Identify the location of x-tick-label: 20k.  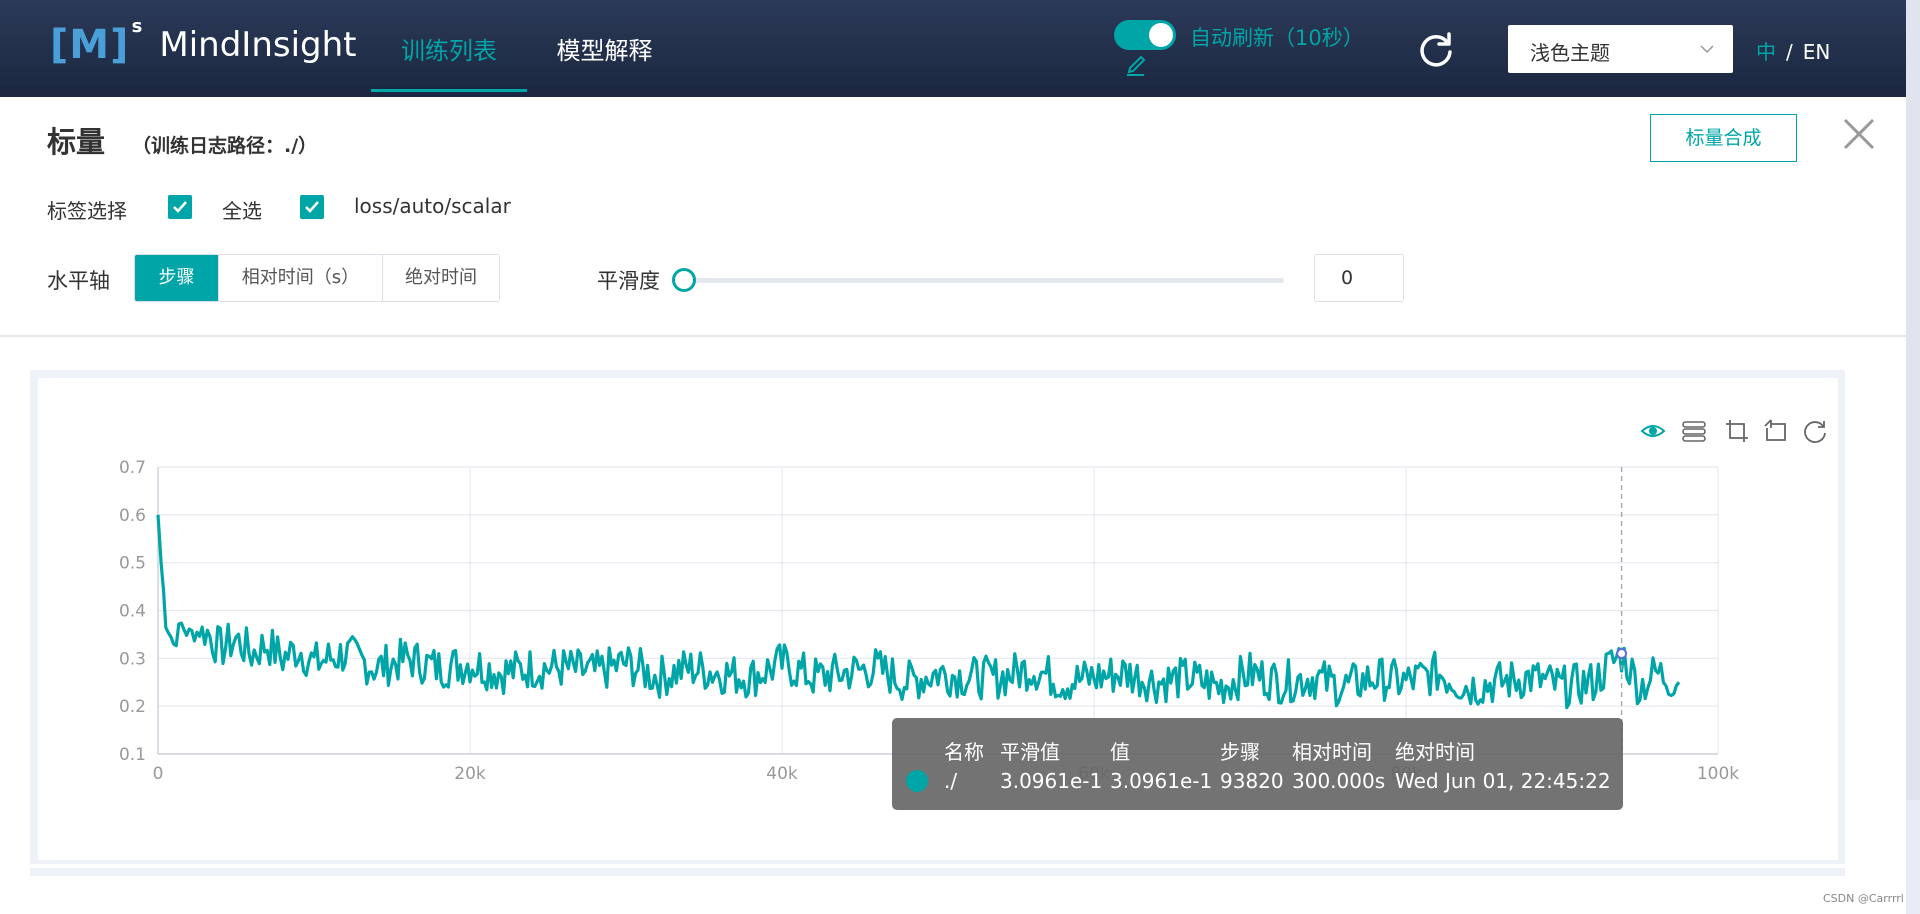
(470, 774).